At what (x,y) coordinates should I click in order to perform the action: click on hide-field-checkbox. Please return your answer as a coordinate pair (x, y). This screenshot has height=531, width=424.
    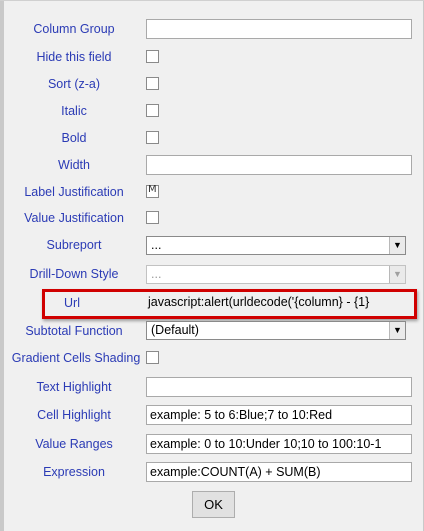
    Looking at the image, I should click on (152, 56).